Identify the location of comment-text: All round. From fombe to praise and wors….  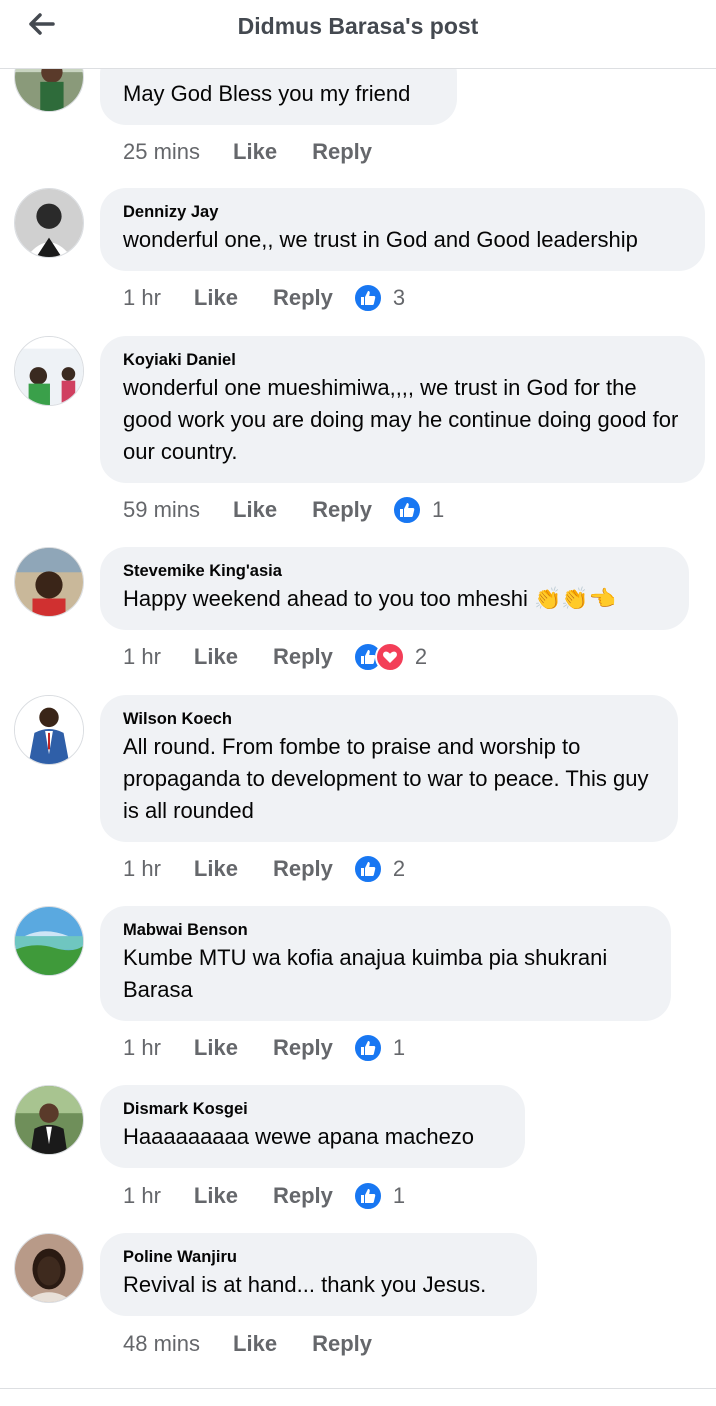
(386, 778).